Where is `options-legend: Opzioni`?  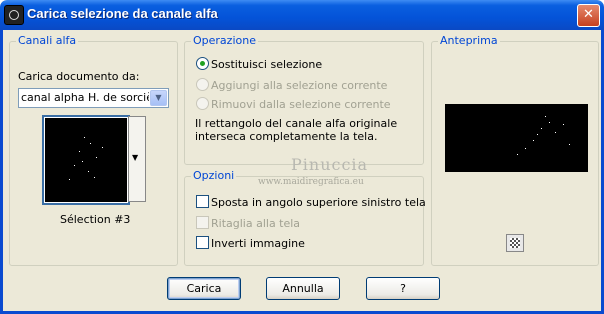
options-legend: Opzioni is located at coordinates (214, 175).